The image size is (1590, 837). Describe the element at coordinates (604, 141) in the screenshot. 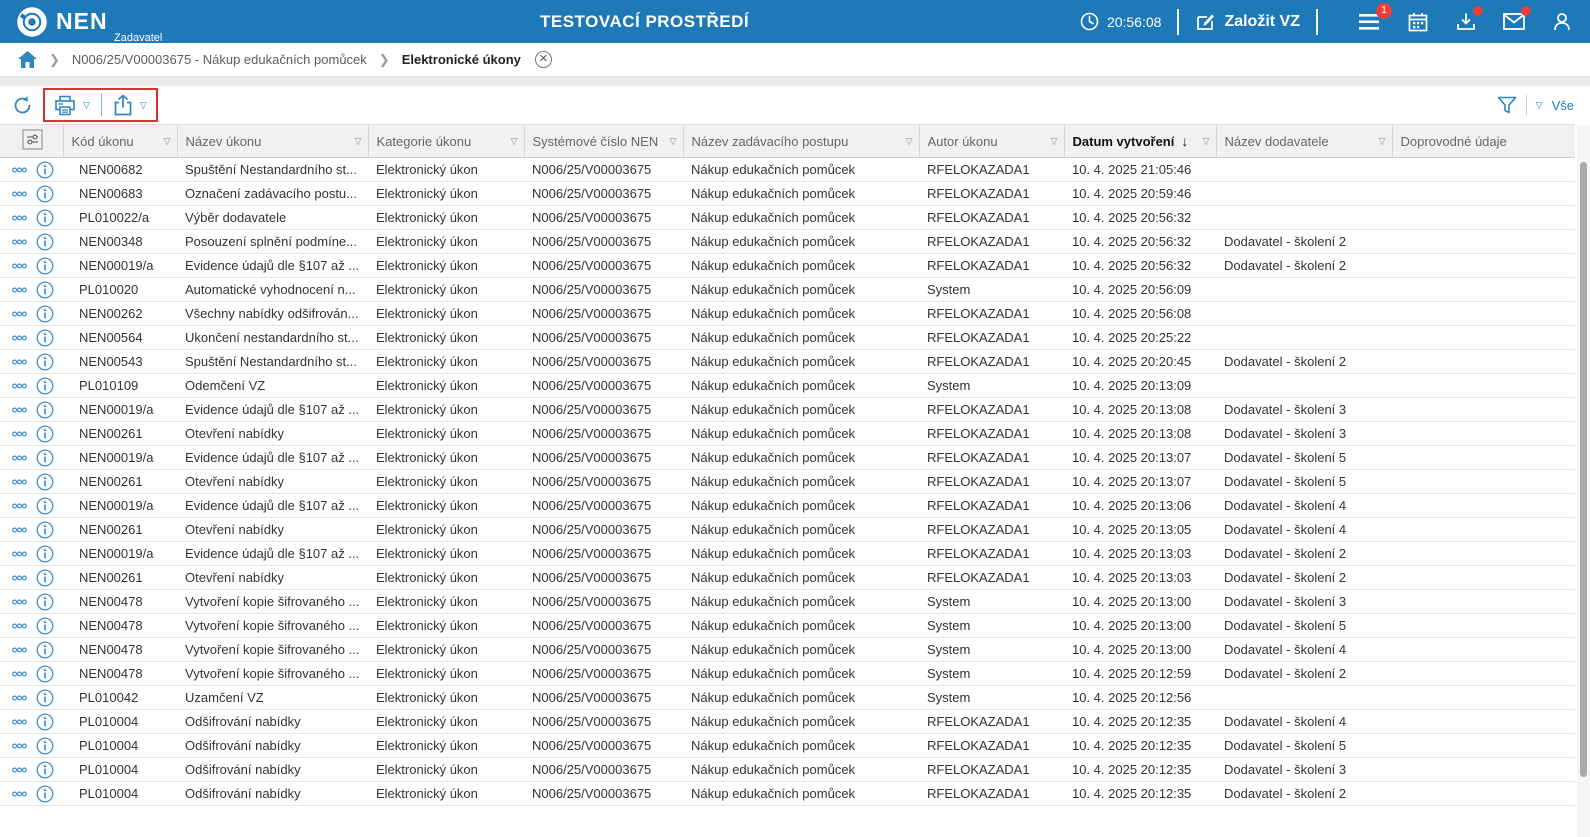

I see `column-header-4: Systémové číslo NEN ▽` at that location.